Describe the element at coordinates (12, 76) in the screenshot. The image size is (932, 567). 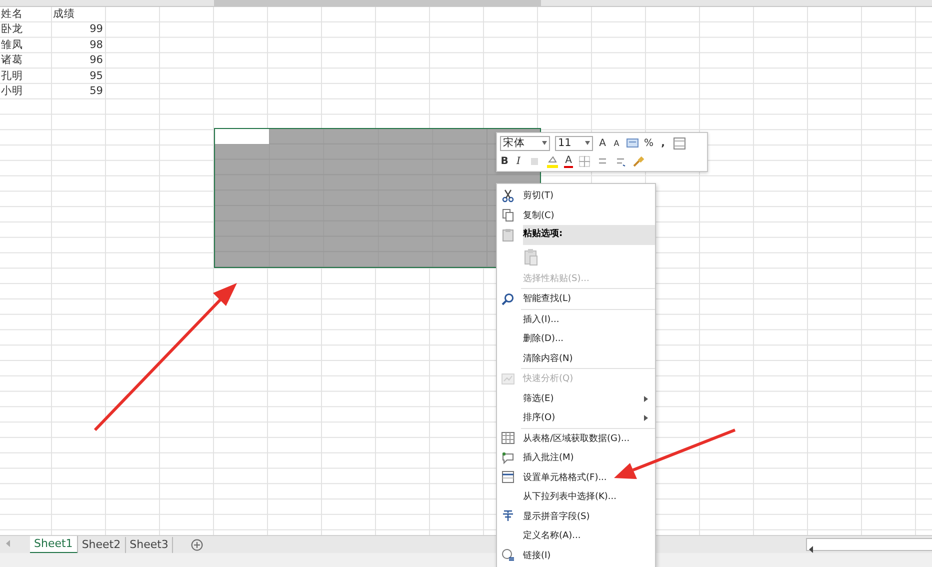
I see `table-cell-text: 孔明` at that location.